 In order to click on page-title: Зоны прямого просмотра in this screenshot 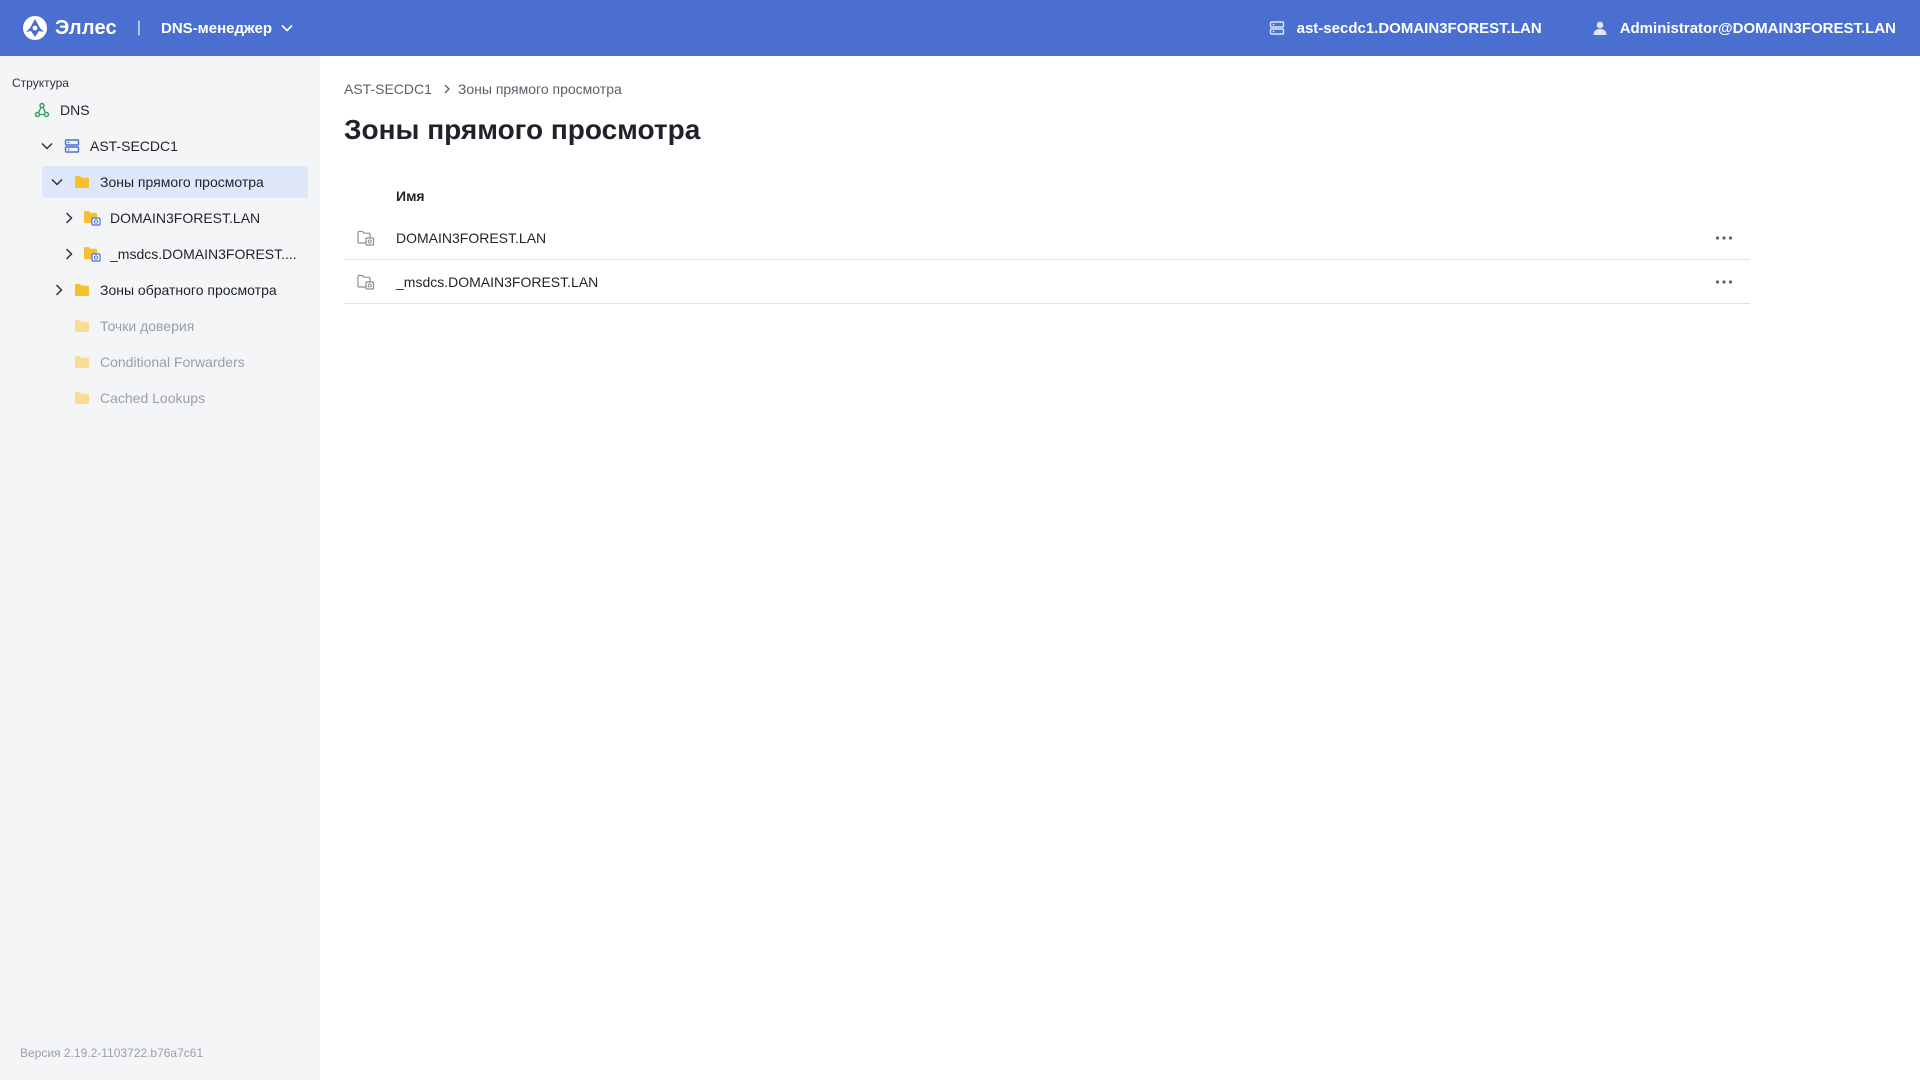, I will do `click(522, 129)`.